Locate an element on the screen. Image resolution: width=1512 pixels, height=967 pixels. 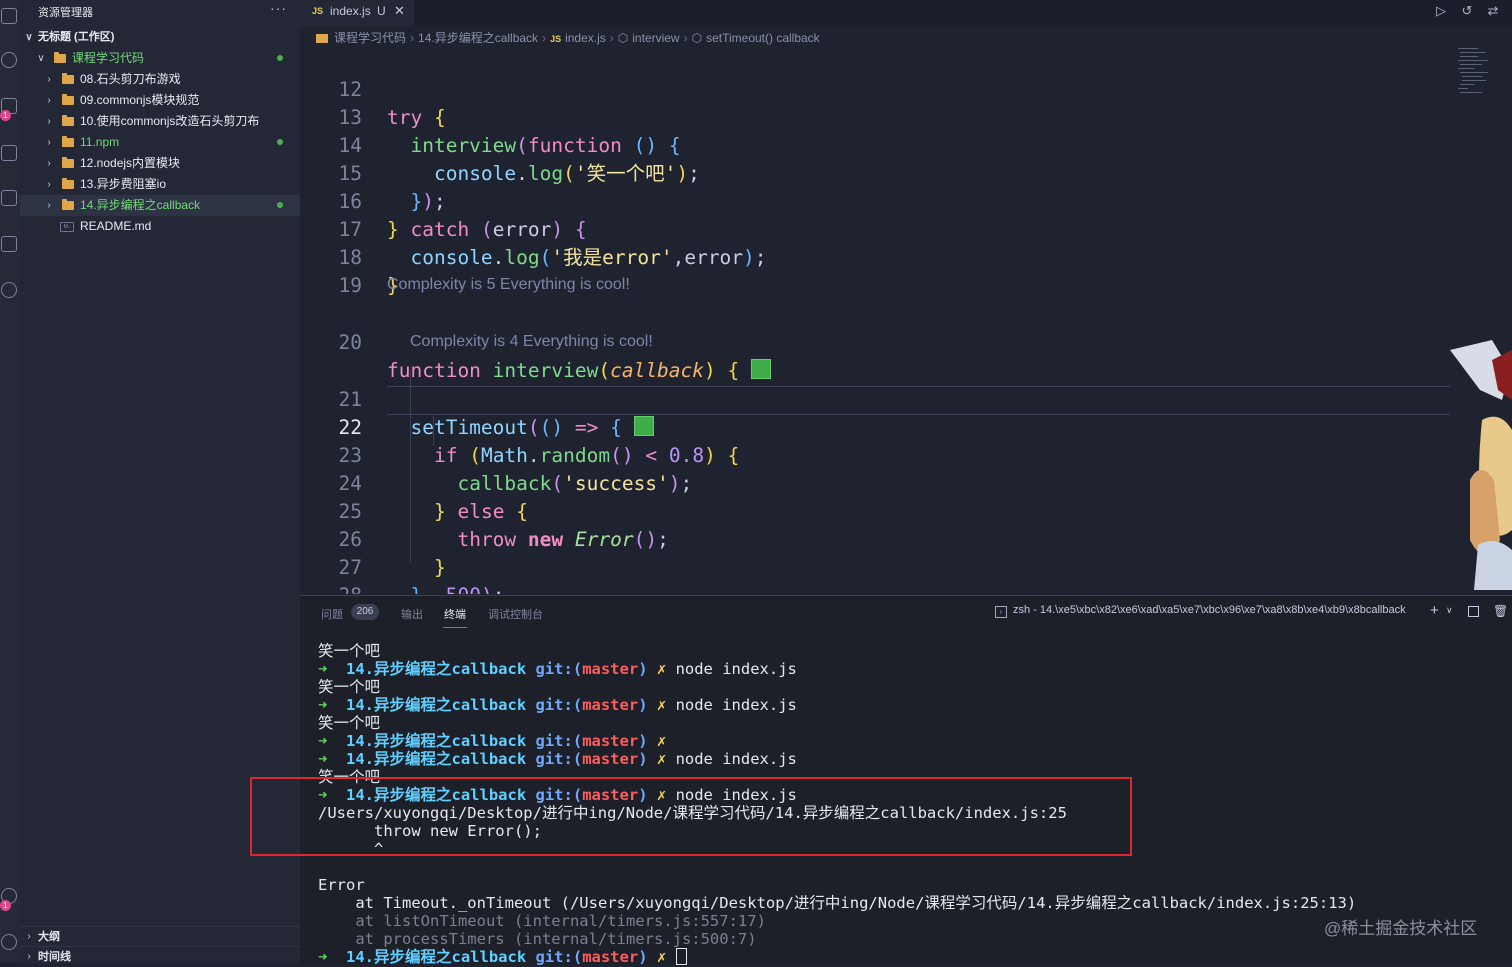
workspace-header: ∨ 无标题 (工作区) is located at coordinates (160, 37).